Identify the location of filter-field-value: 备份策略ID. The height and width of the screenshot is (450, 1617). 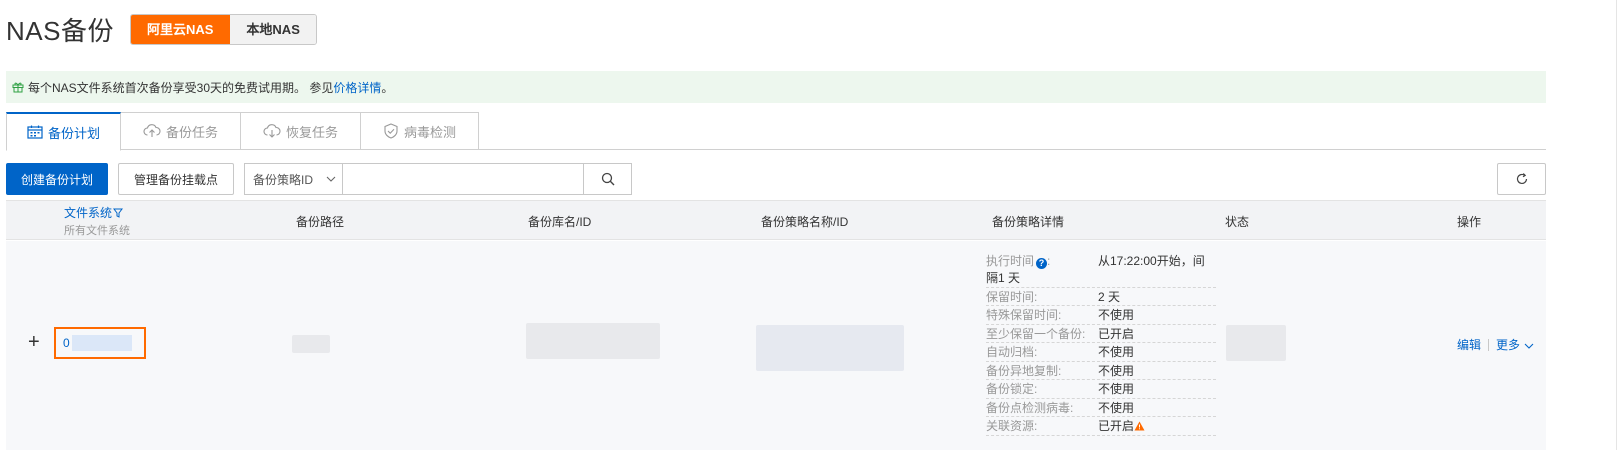
(283, 179).